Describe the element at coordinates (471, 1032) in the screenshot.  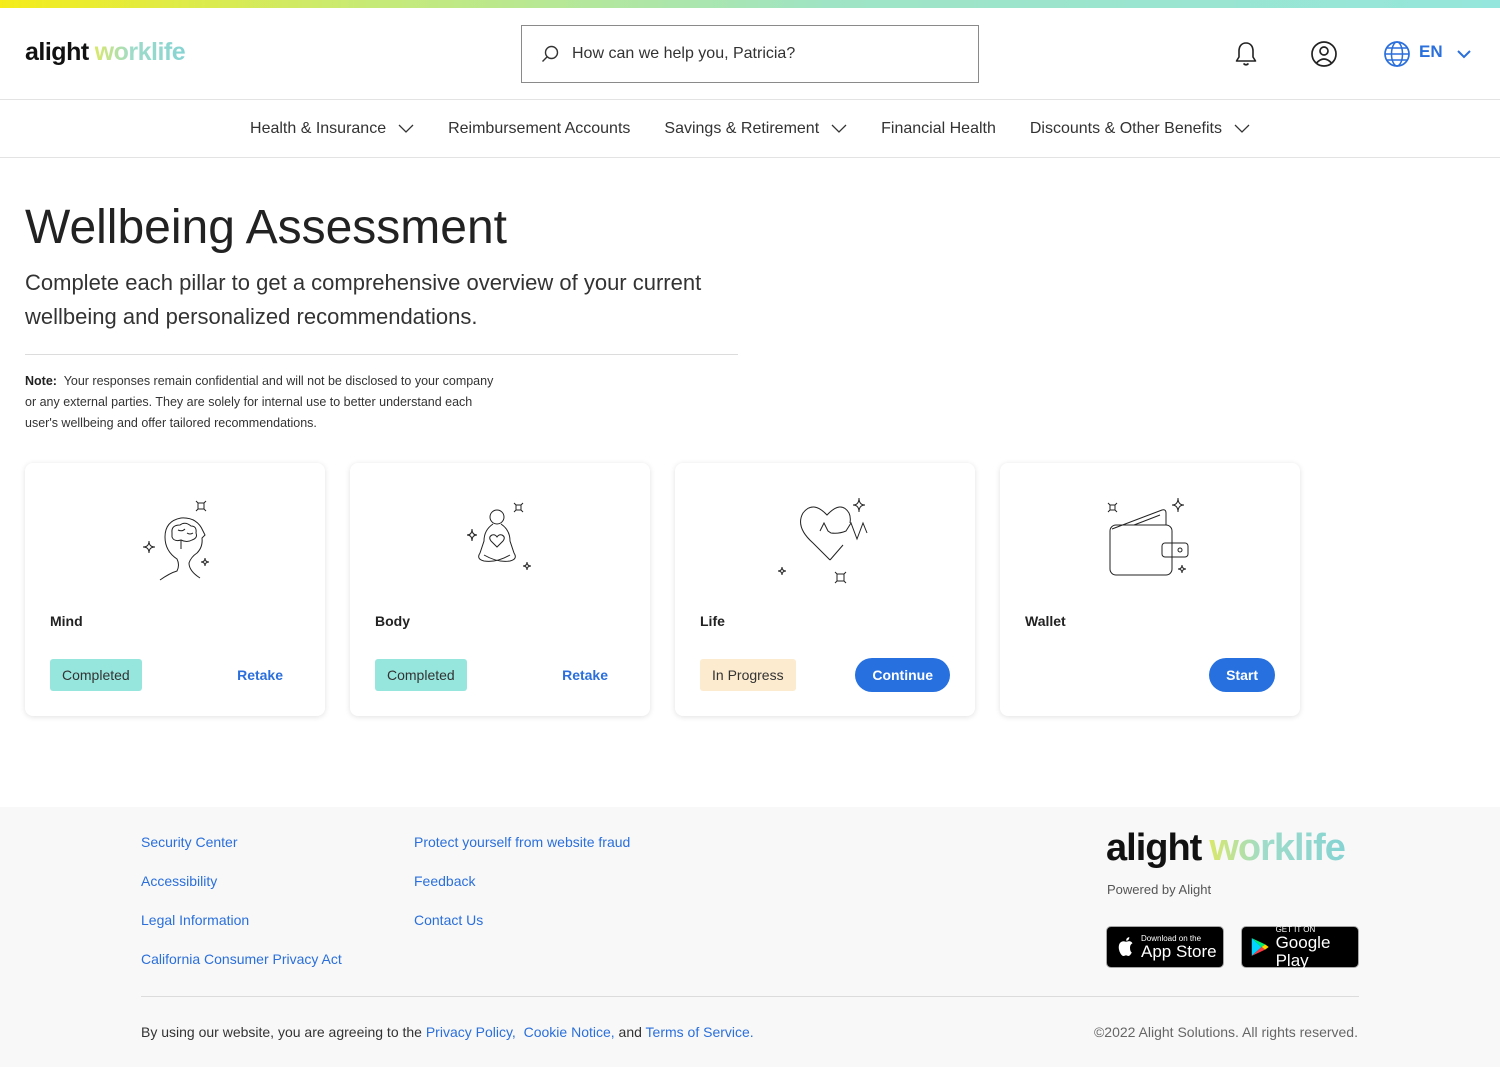
I see `privacy-policy-link: Privacy Policy,` at that location.